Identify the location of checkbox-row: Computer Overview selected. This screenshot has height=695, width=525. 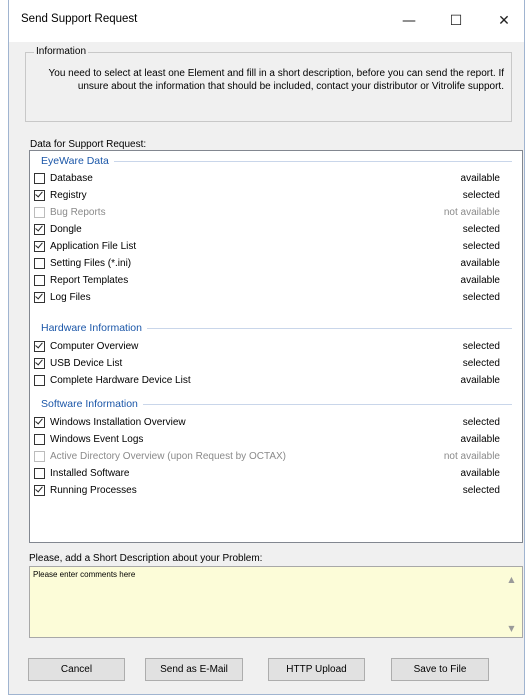
(276, 346).